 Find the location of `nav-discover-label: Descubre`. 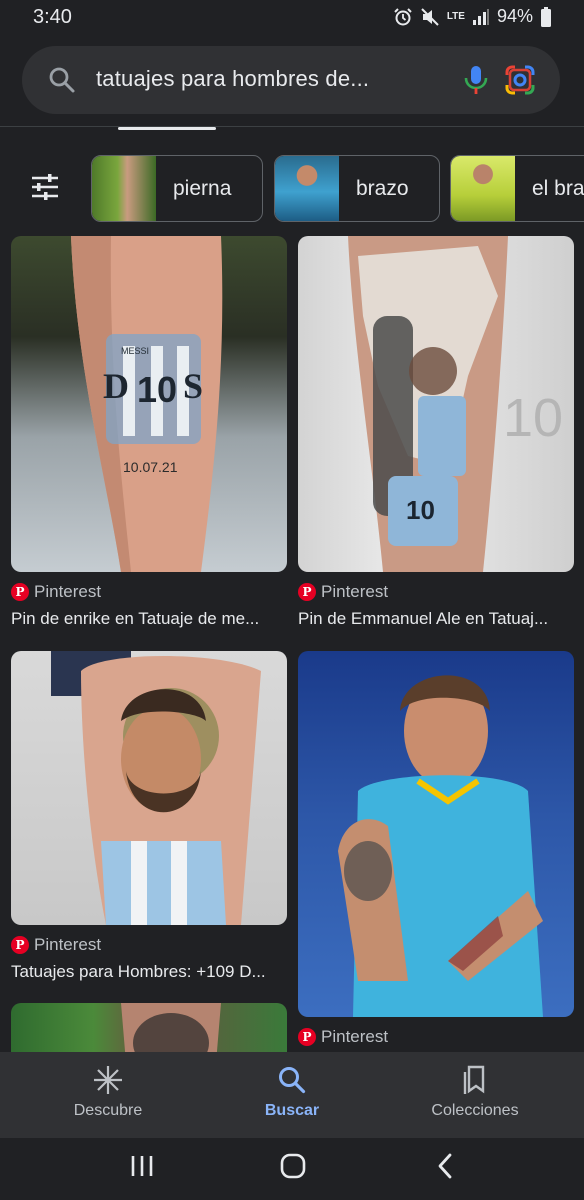

nav-discover-label: Descubre is located at coordinates (108, 1110).